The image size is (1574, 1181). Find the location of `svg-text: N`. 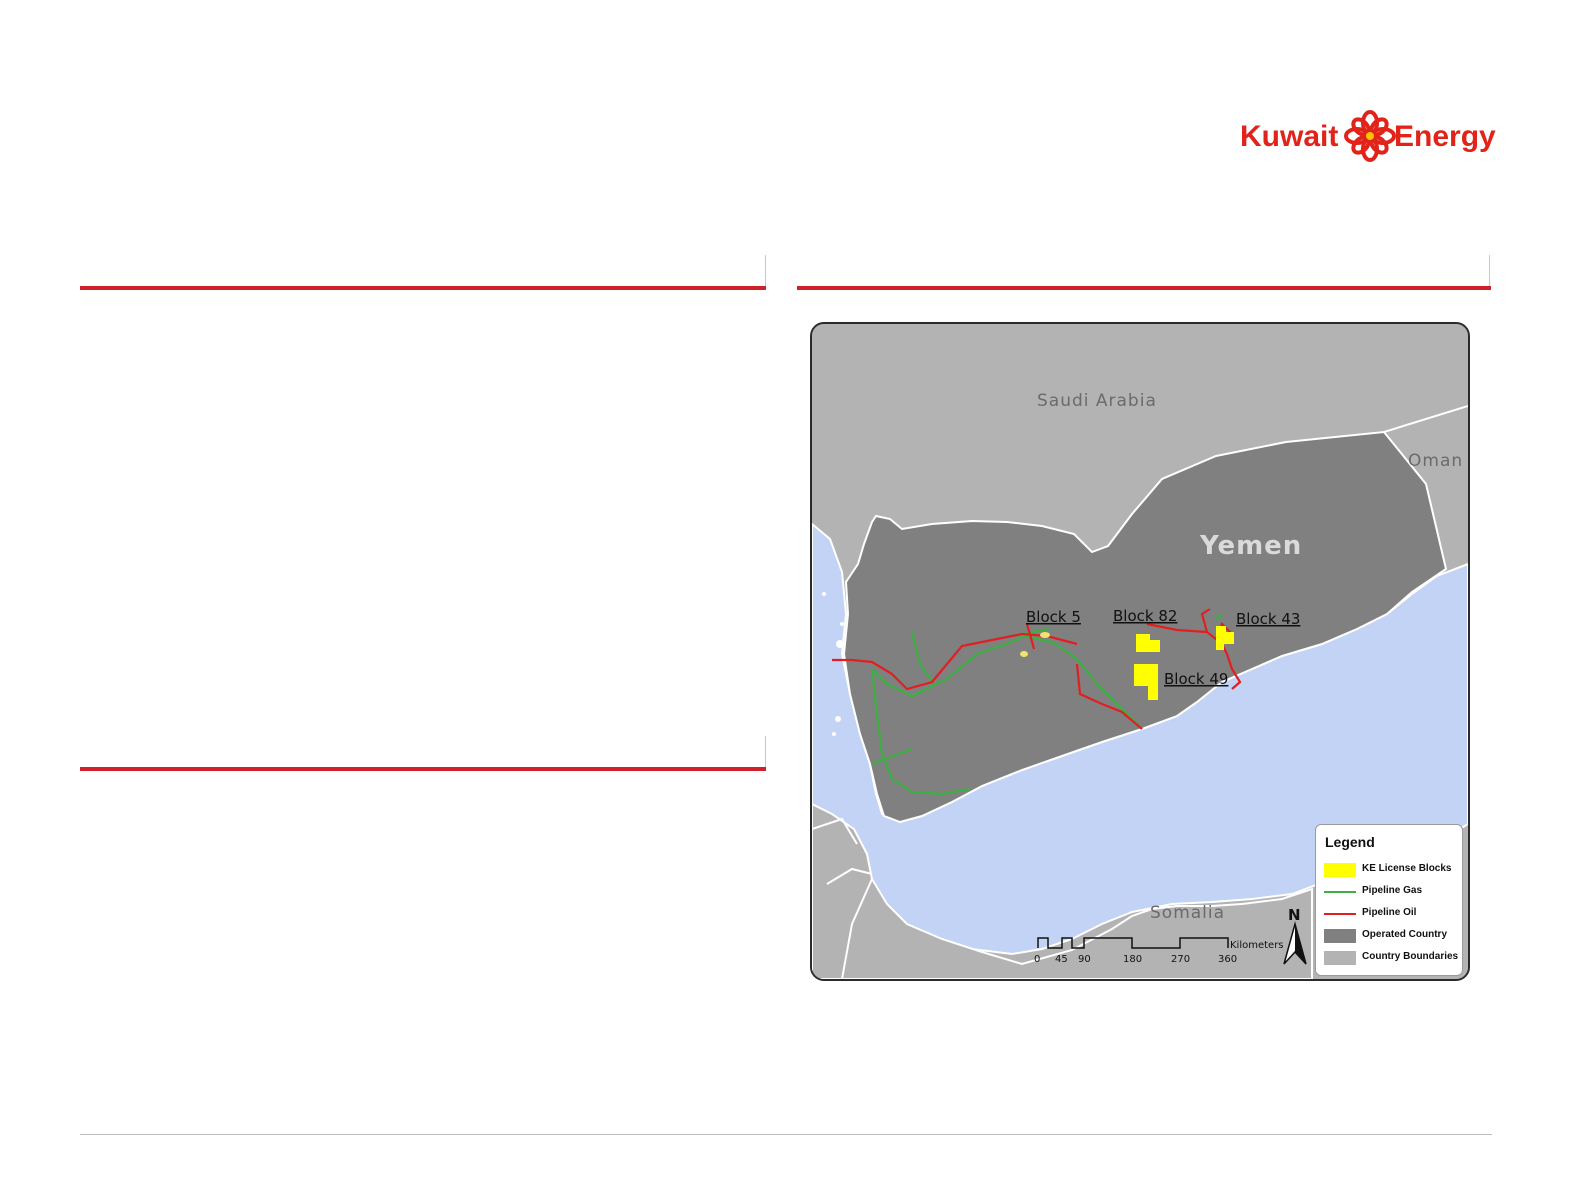

svg-text: N is located at coordinates (1294, 915).